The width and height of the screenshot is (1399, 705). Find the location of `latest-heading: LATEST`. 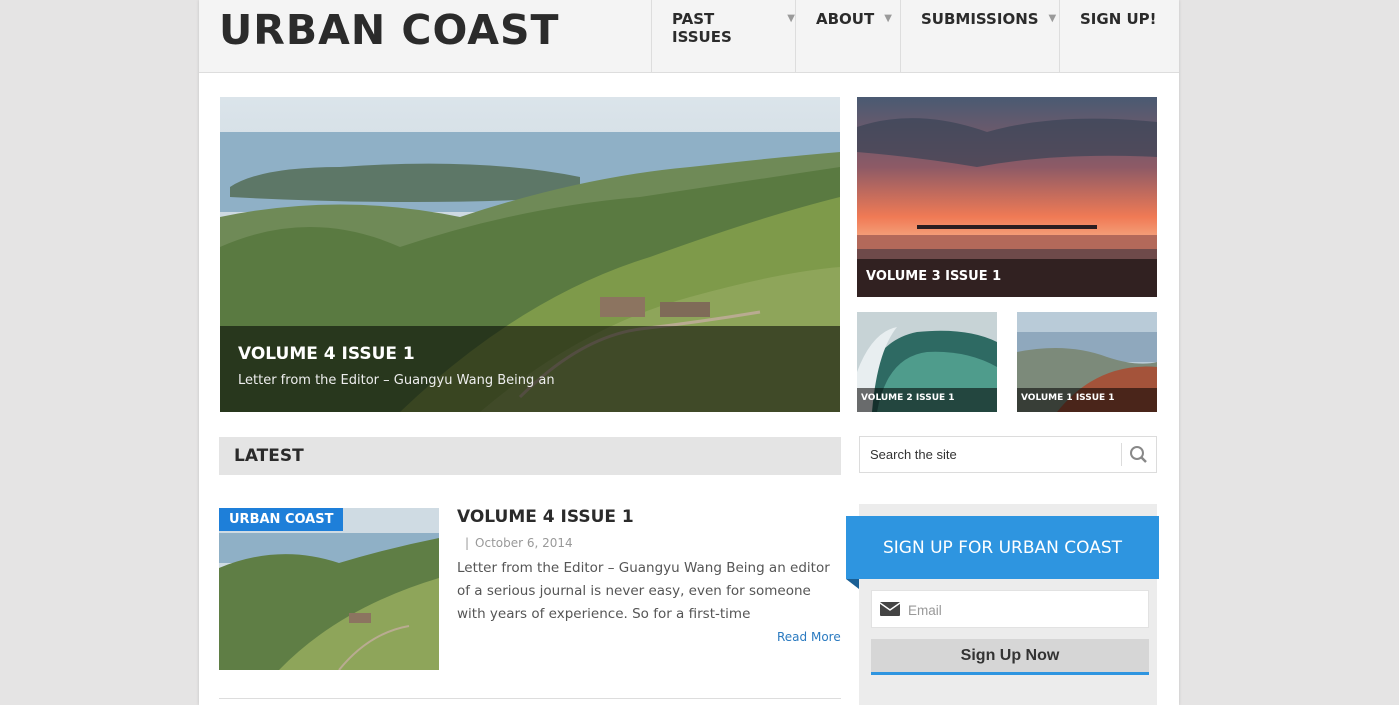

latest-heading: LATEST is located at coordinates (269, 456).